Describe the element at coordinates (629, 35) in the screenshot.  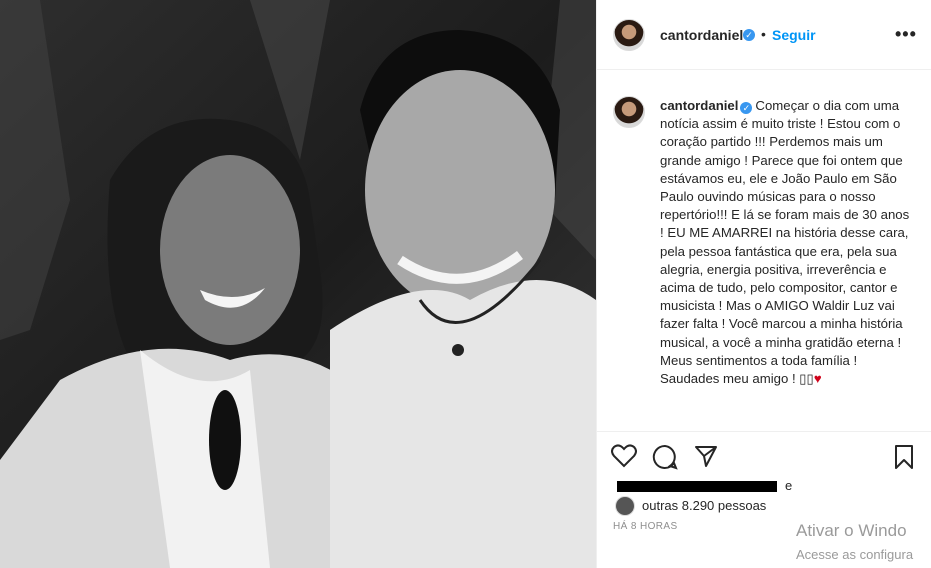
I see `author-avatar` at that location.